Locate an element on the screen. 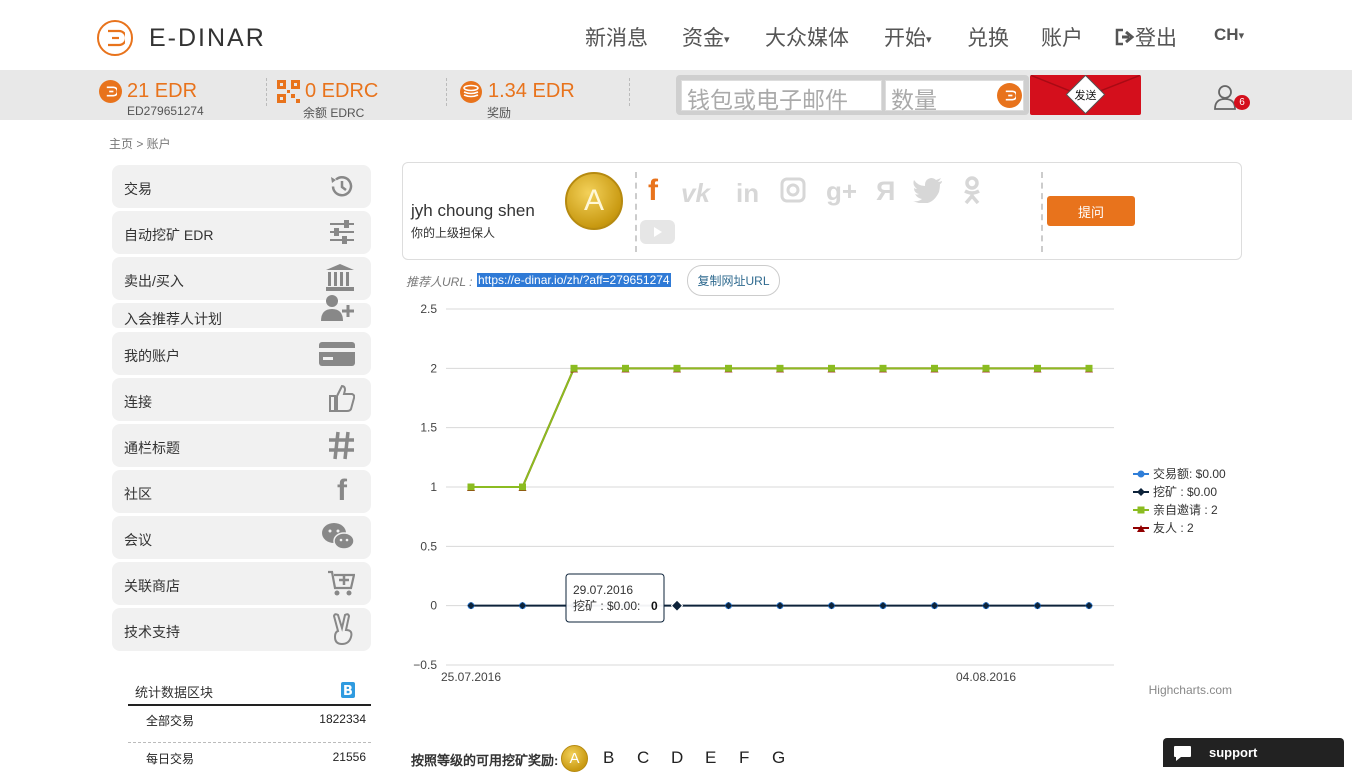 Image resolution: width=1352 pixels, height=772 pixels. grade-c: C is located at coordinates (643, 758).